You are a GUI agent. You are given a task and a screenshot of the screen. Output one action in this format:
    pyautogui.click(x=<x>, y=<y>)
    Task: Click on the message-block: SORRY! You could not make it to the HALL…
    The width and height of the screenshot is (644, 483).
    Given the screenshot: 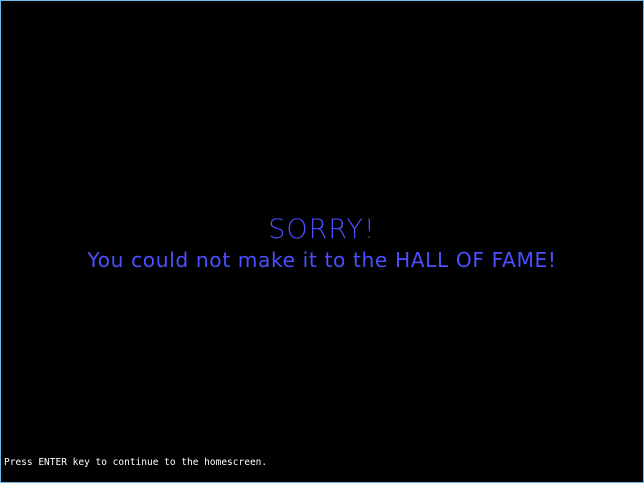 What is the action you would take?
    pyautogui.click(x=322, y=243)
    